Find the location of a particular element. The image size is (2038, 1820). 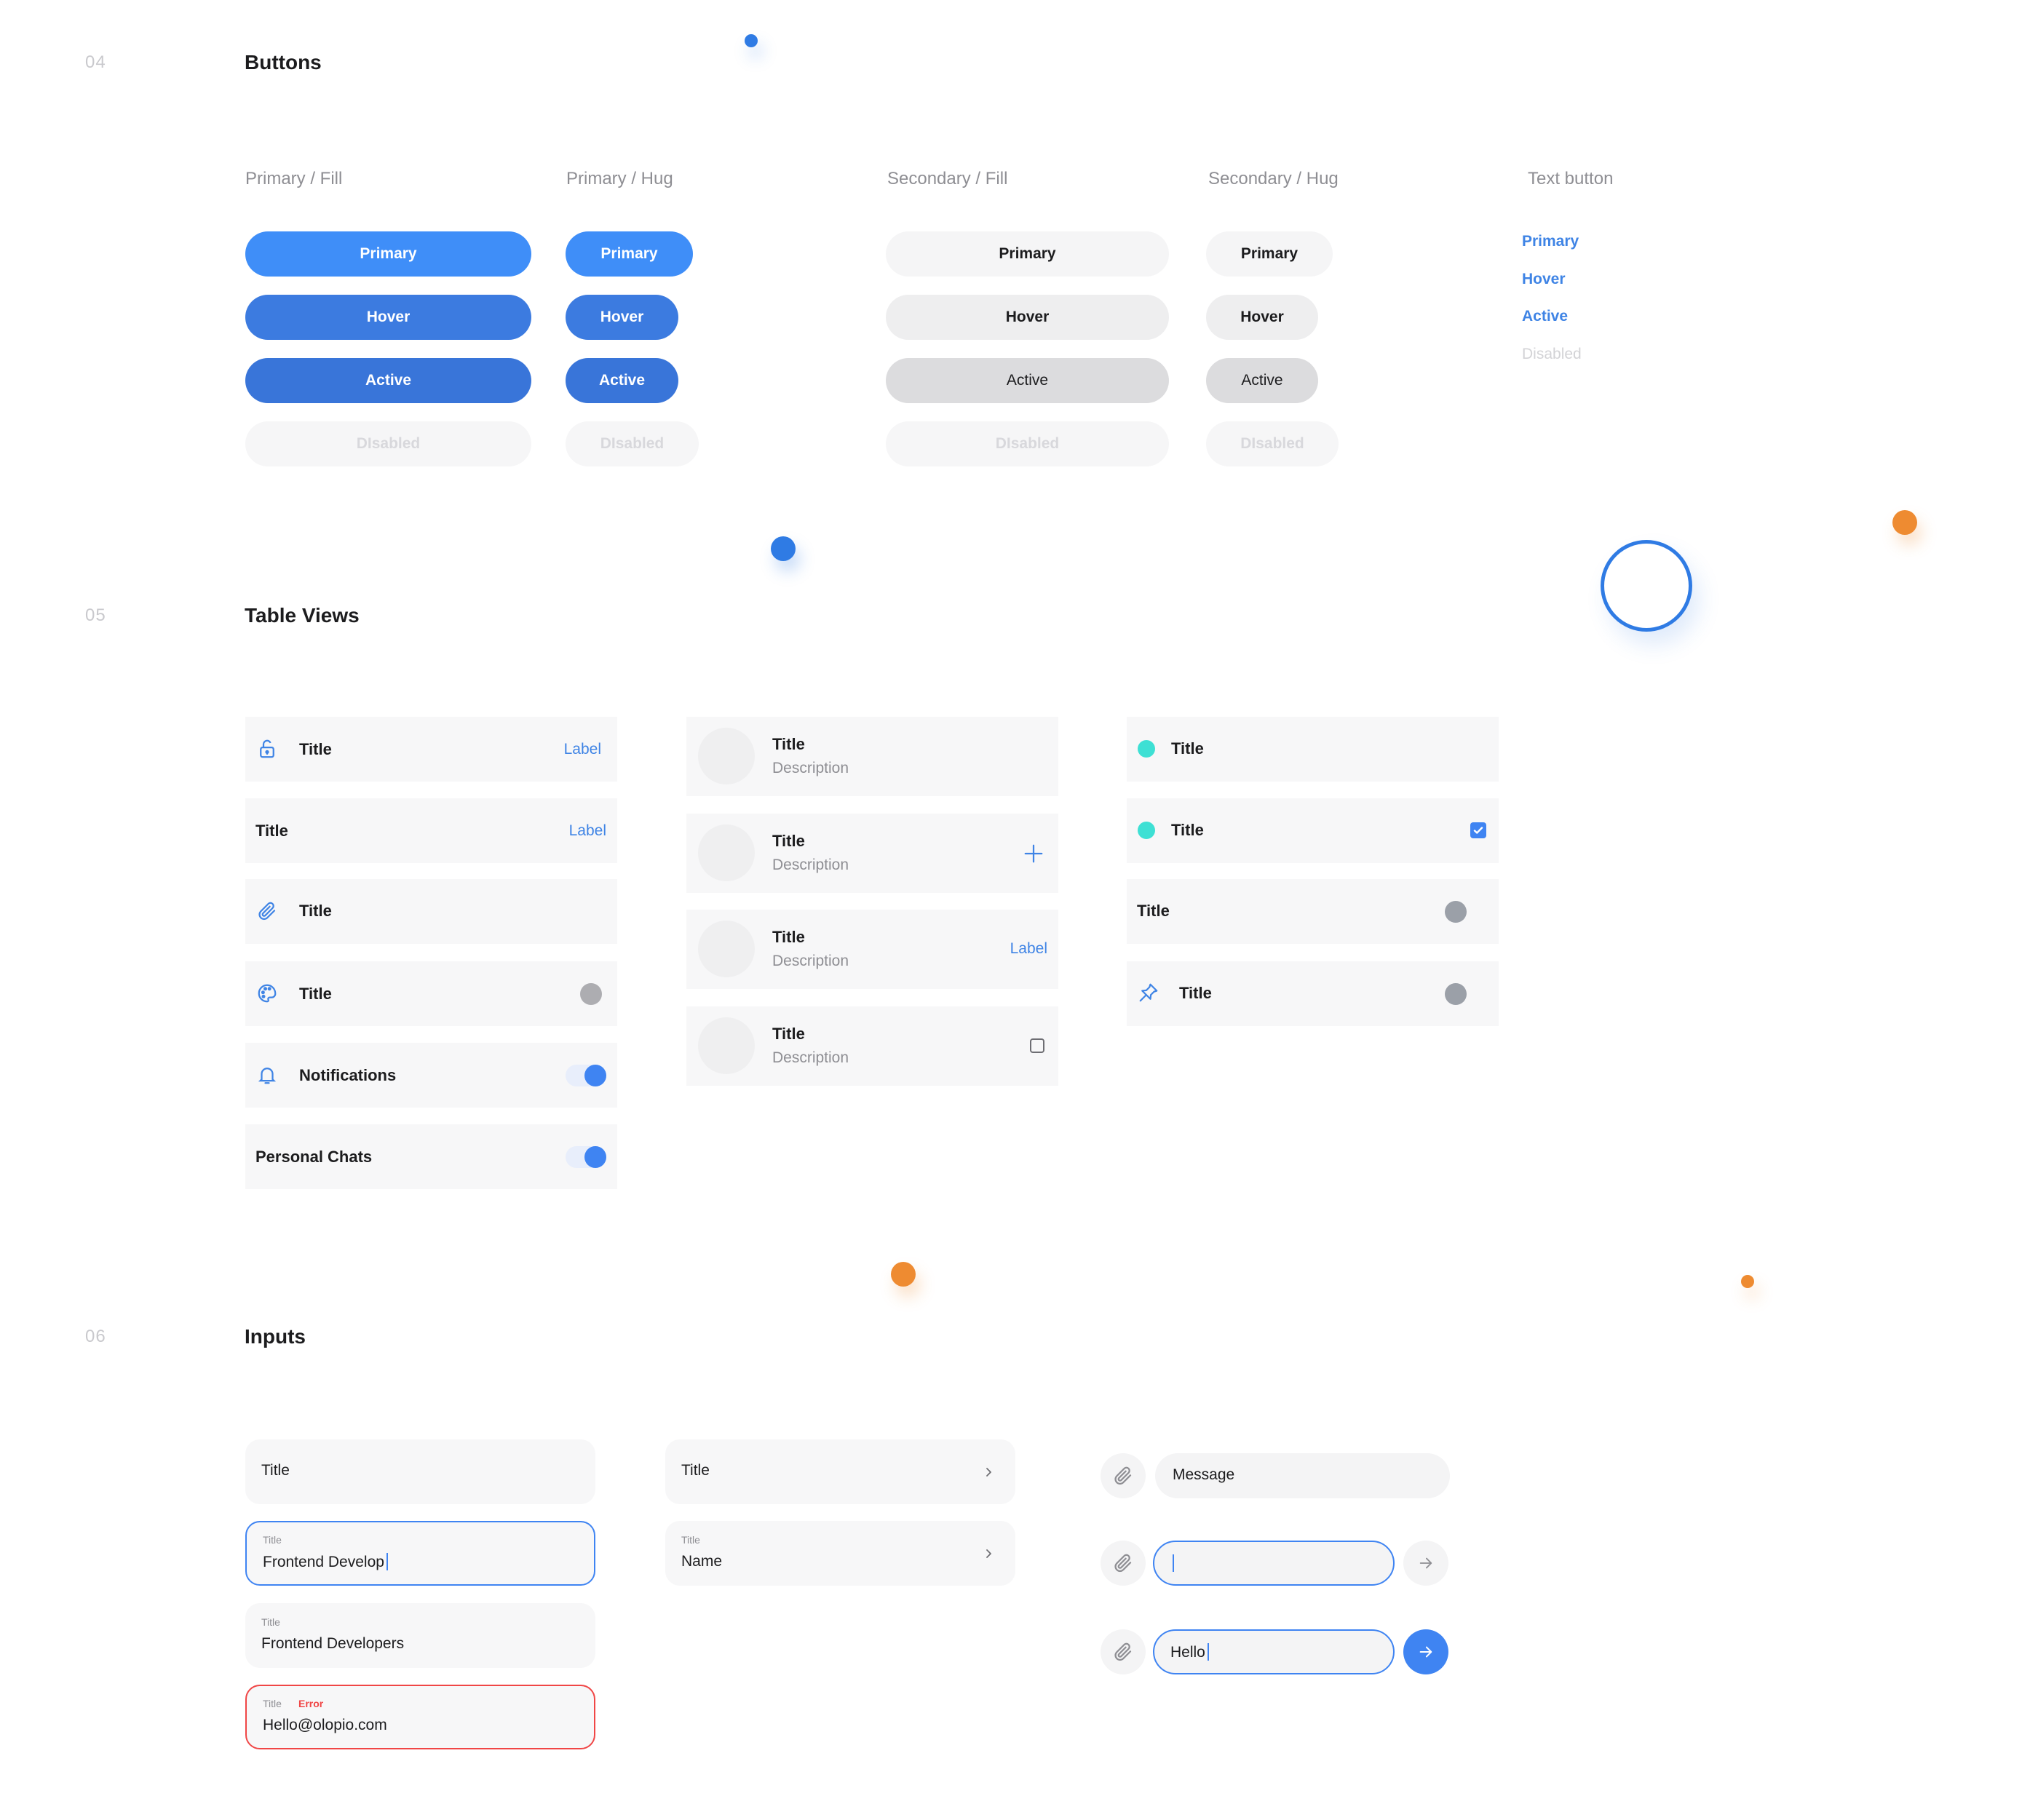

input-placeholder: Title is located at coordinates (696, 1470).